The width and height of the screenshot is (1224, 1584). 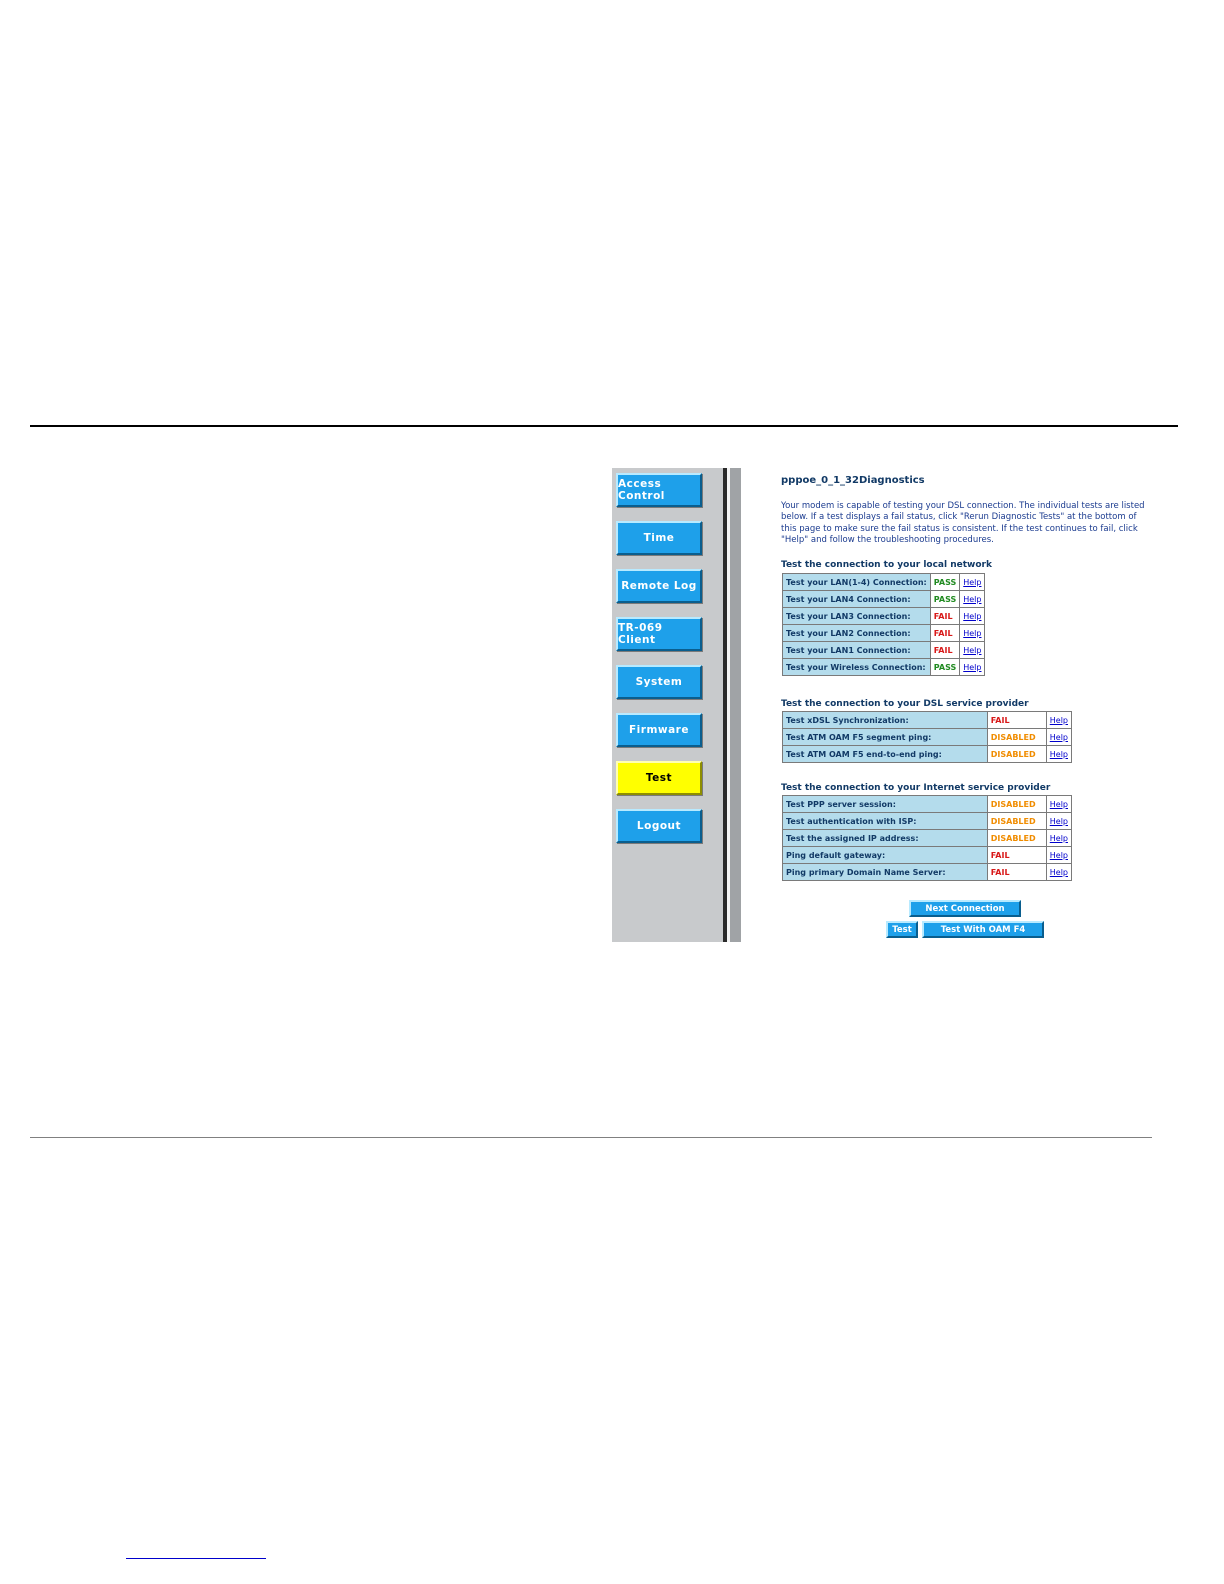 I want to click on nav-system-button: System, so click(x=659, y=682).